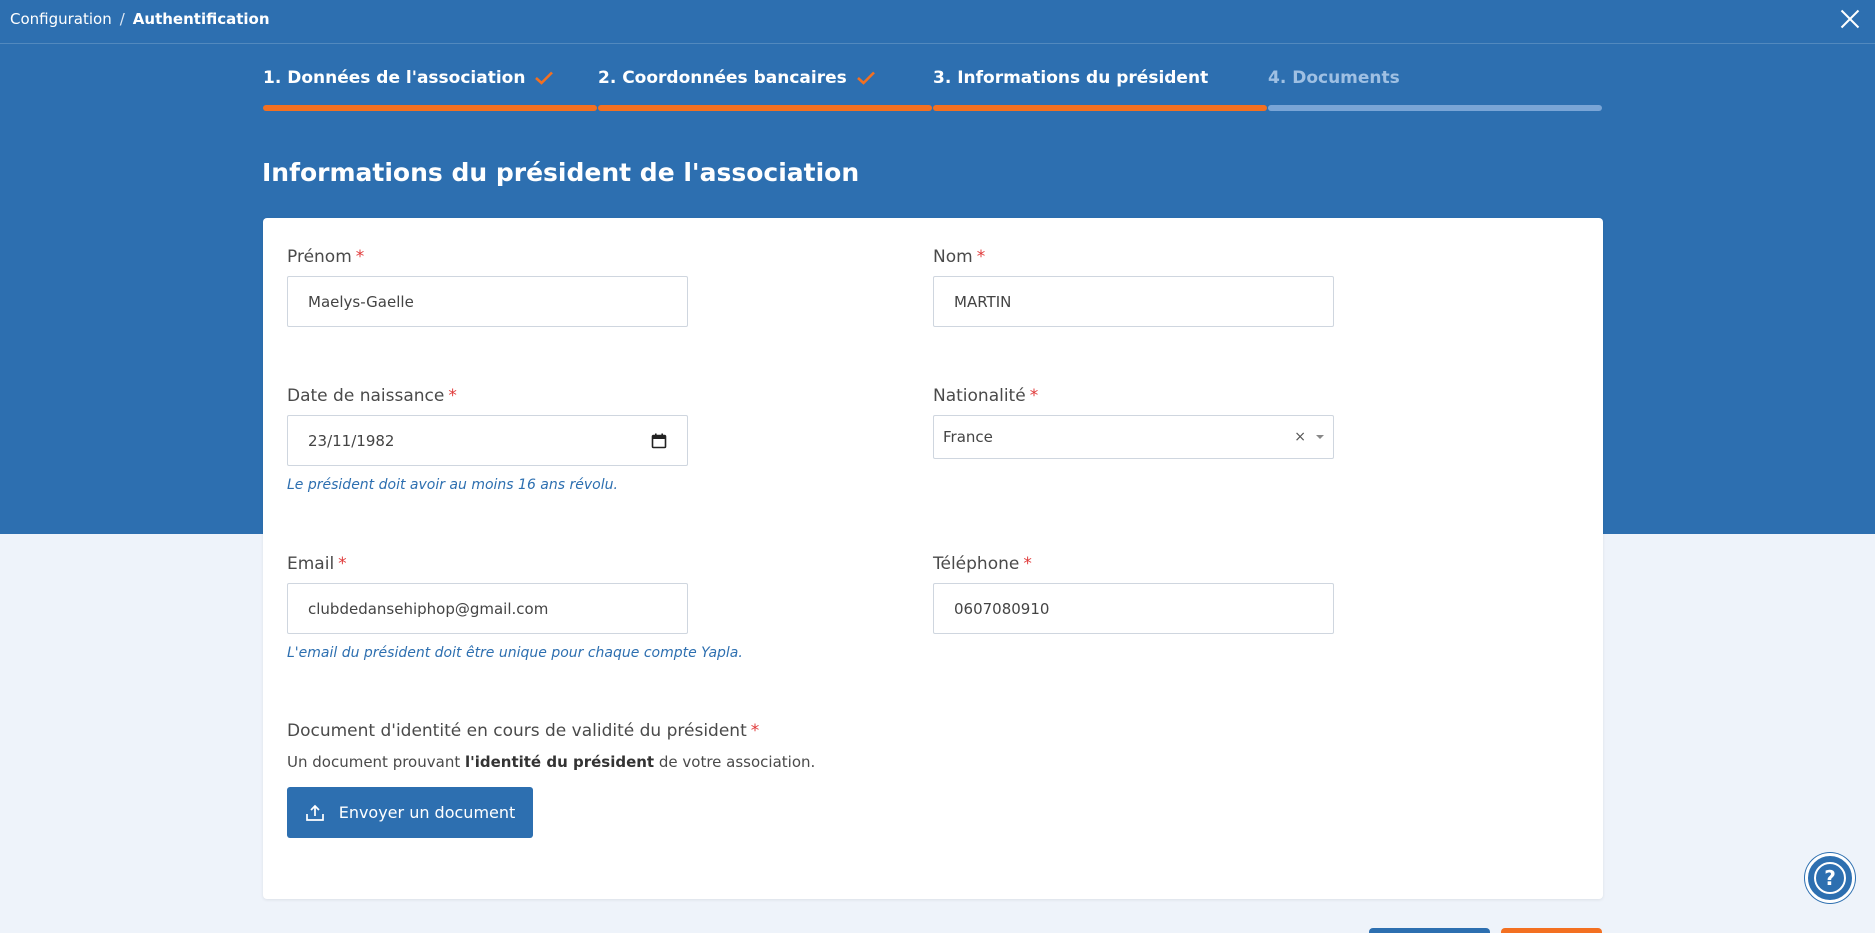 Image resolution: width=1875 pixels, height=933 pixels. I want to click on nationalite-value: France, so click(968, 437).